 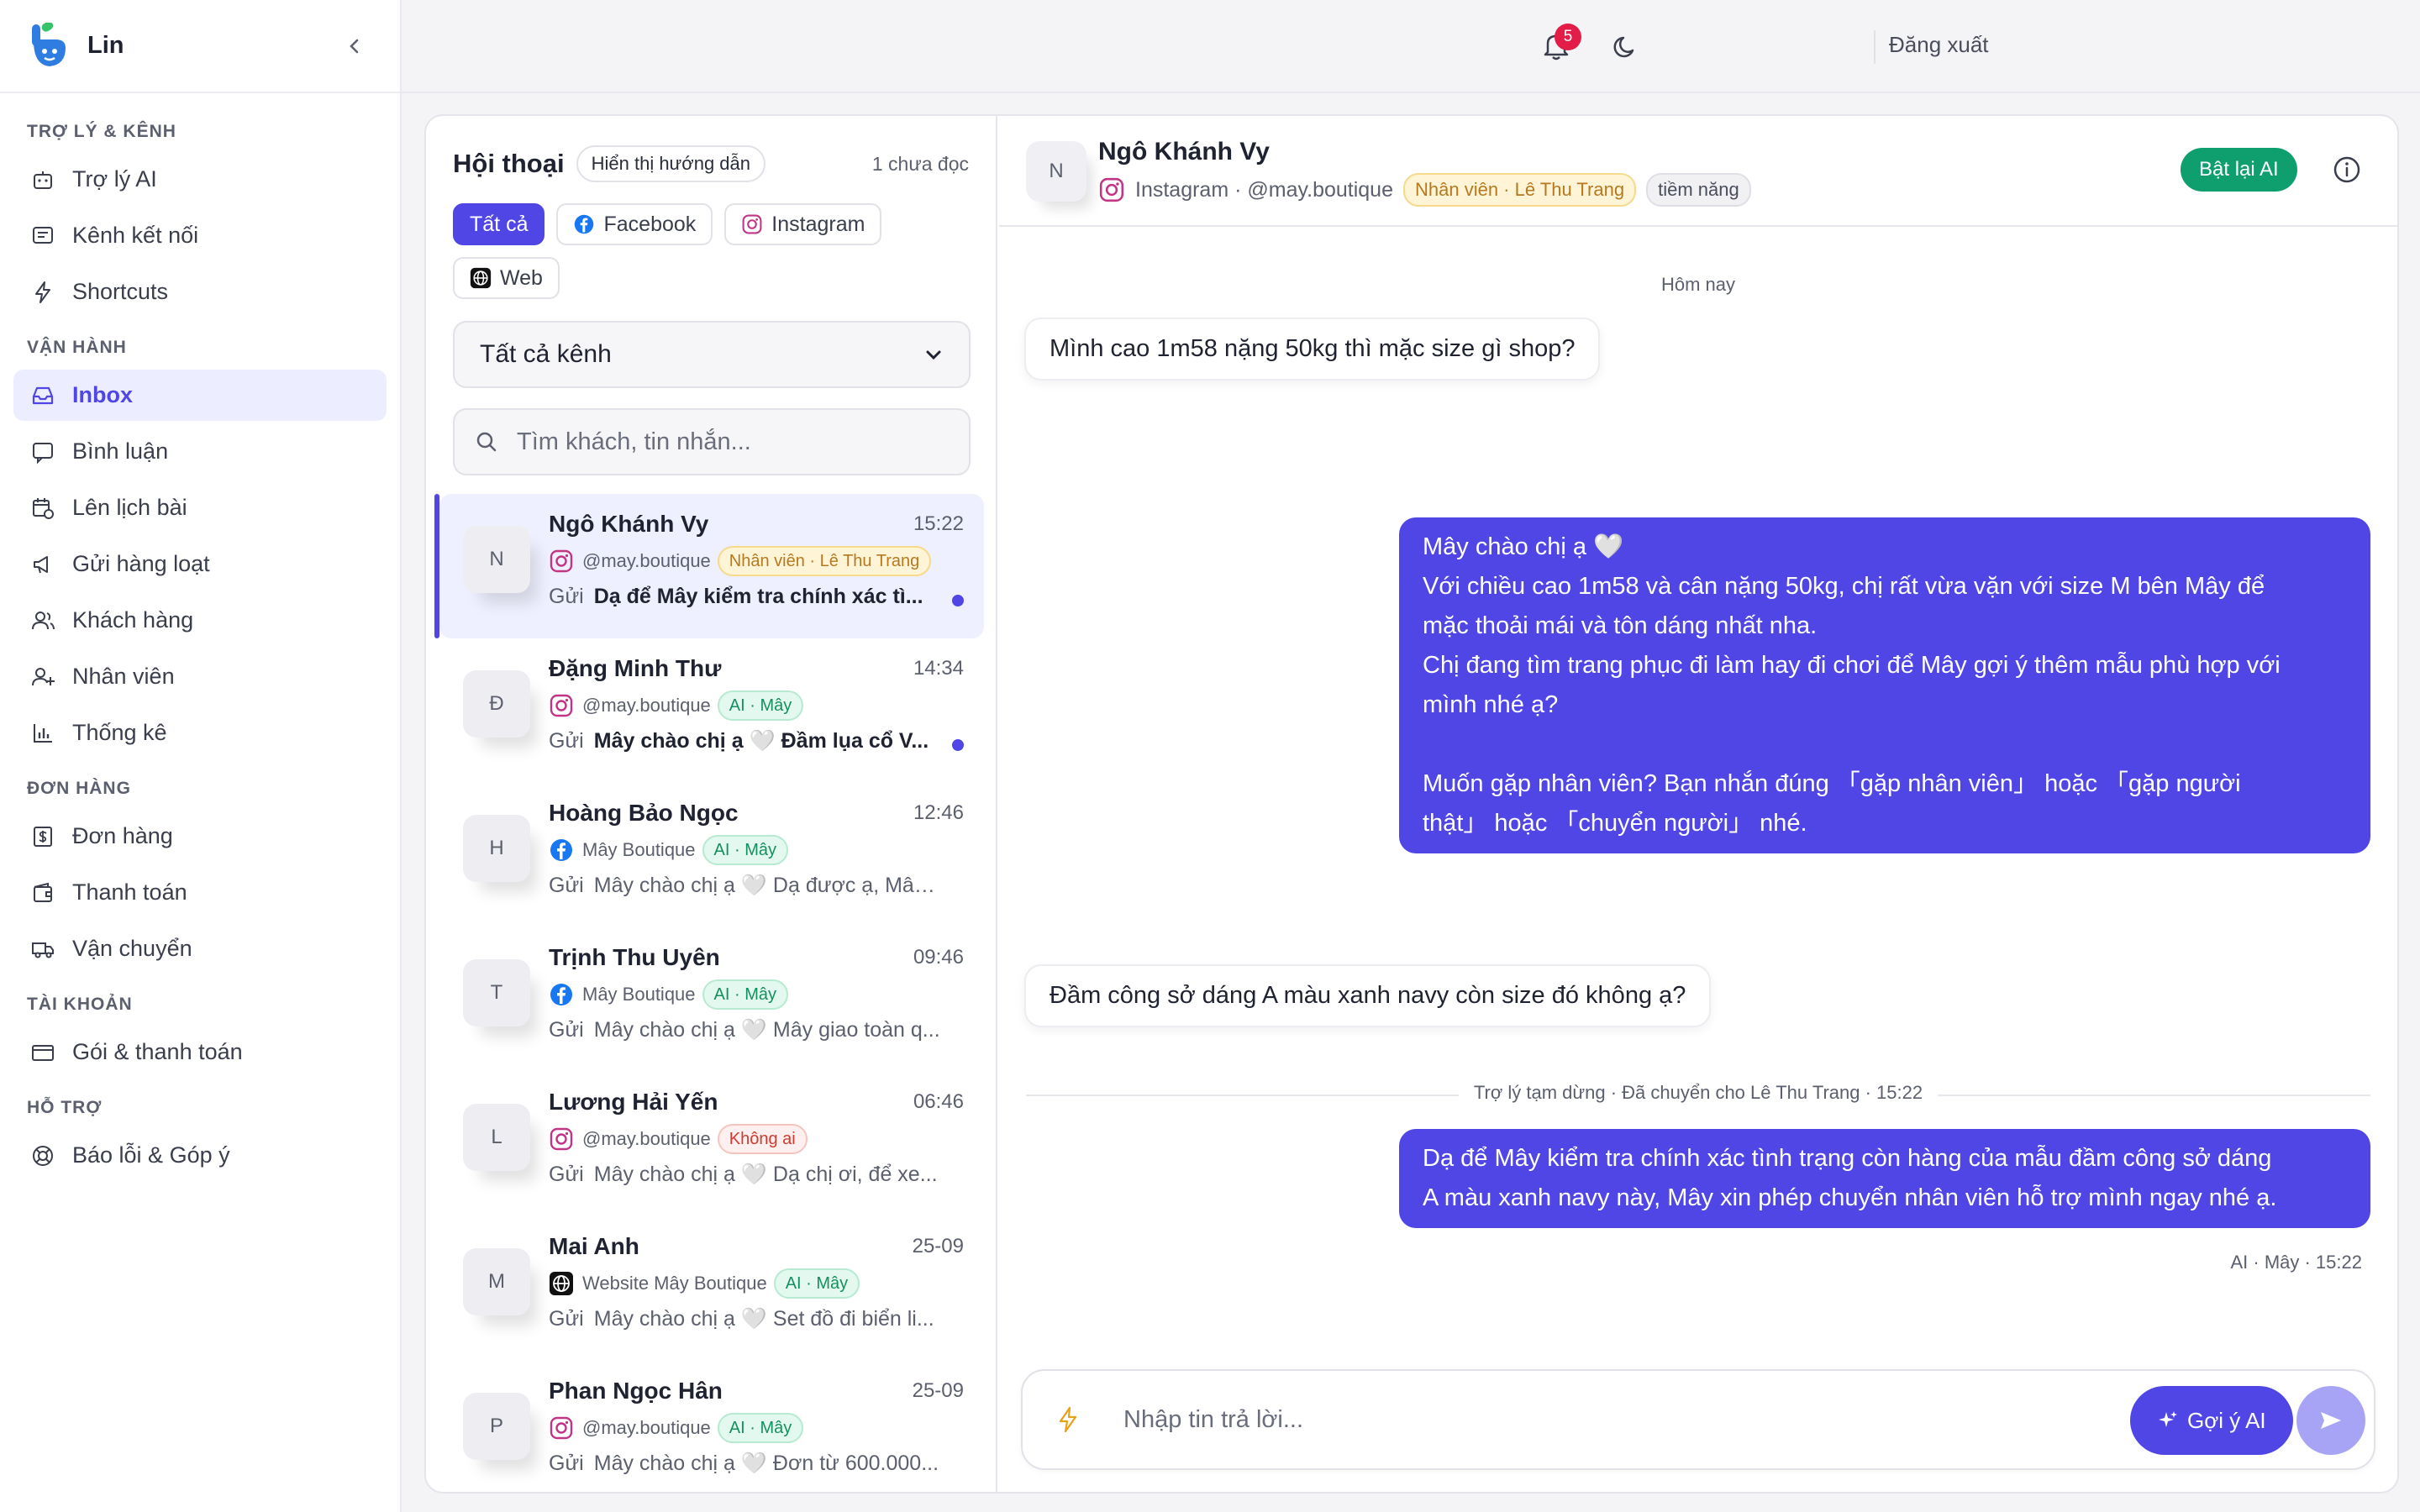 I want to click on sparkle-icon, so click(x=2168, y=1419).